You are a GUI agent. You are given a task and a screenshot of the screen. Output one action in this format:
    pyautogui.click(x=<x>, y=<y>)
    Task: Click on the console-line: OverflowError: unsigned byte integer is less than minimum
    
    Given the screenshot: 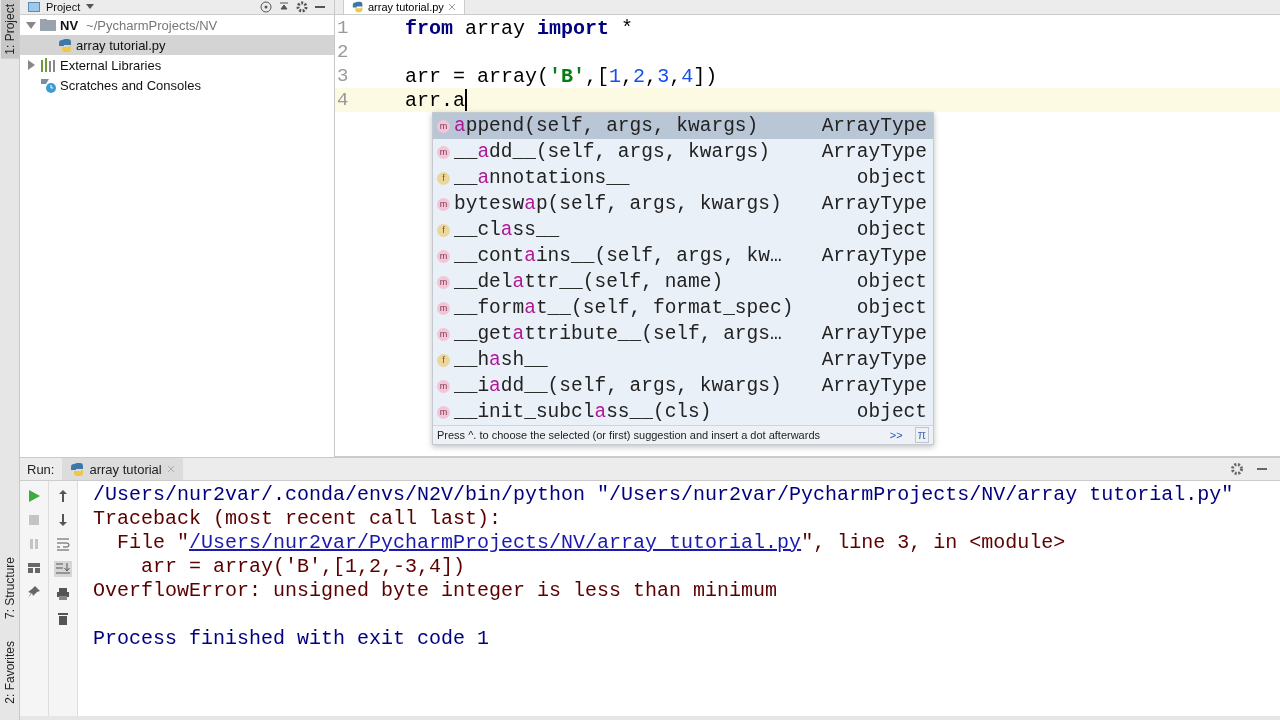 What is the action you would take?
    pyautogui.click(x=436, y=591)
    